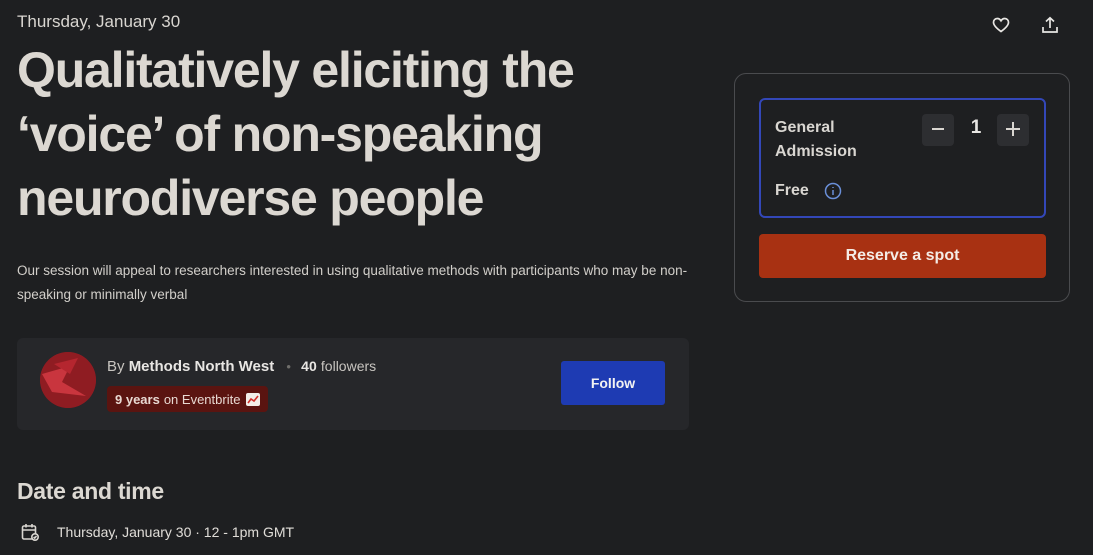 This screenshot has width=1093, height=555. I want to click on decrease-quantity-button, so click(938, 130).